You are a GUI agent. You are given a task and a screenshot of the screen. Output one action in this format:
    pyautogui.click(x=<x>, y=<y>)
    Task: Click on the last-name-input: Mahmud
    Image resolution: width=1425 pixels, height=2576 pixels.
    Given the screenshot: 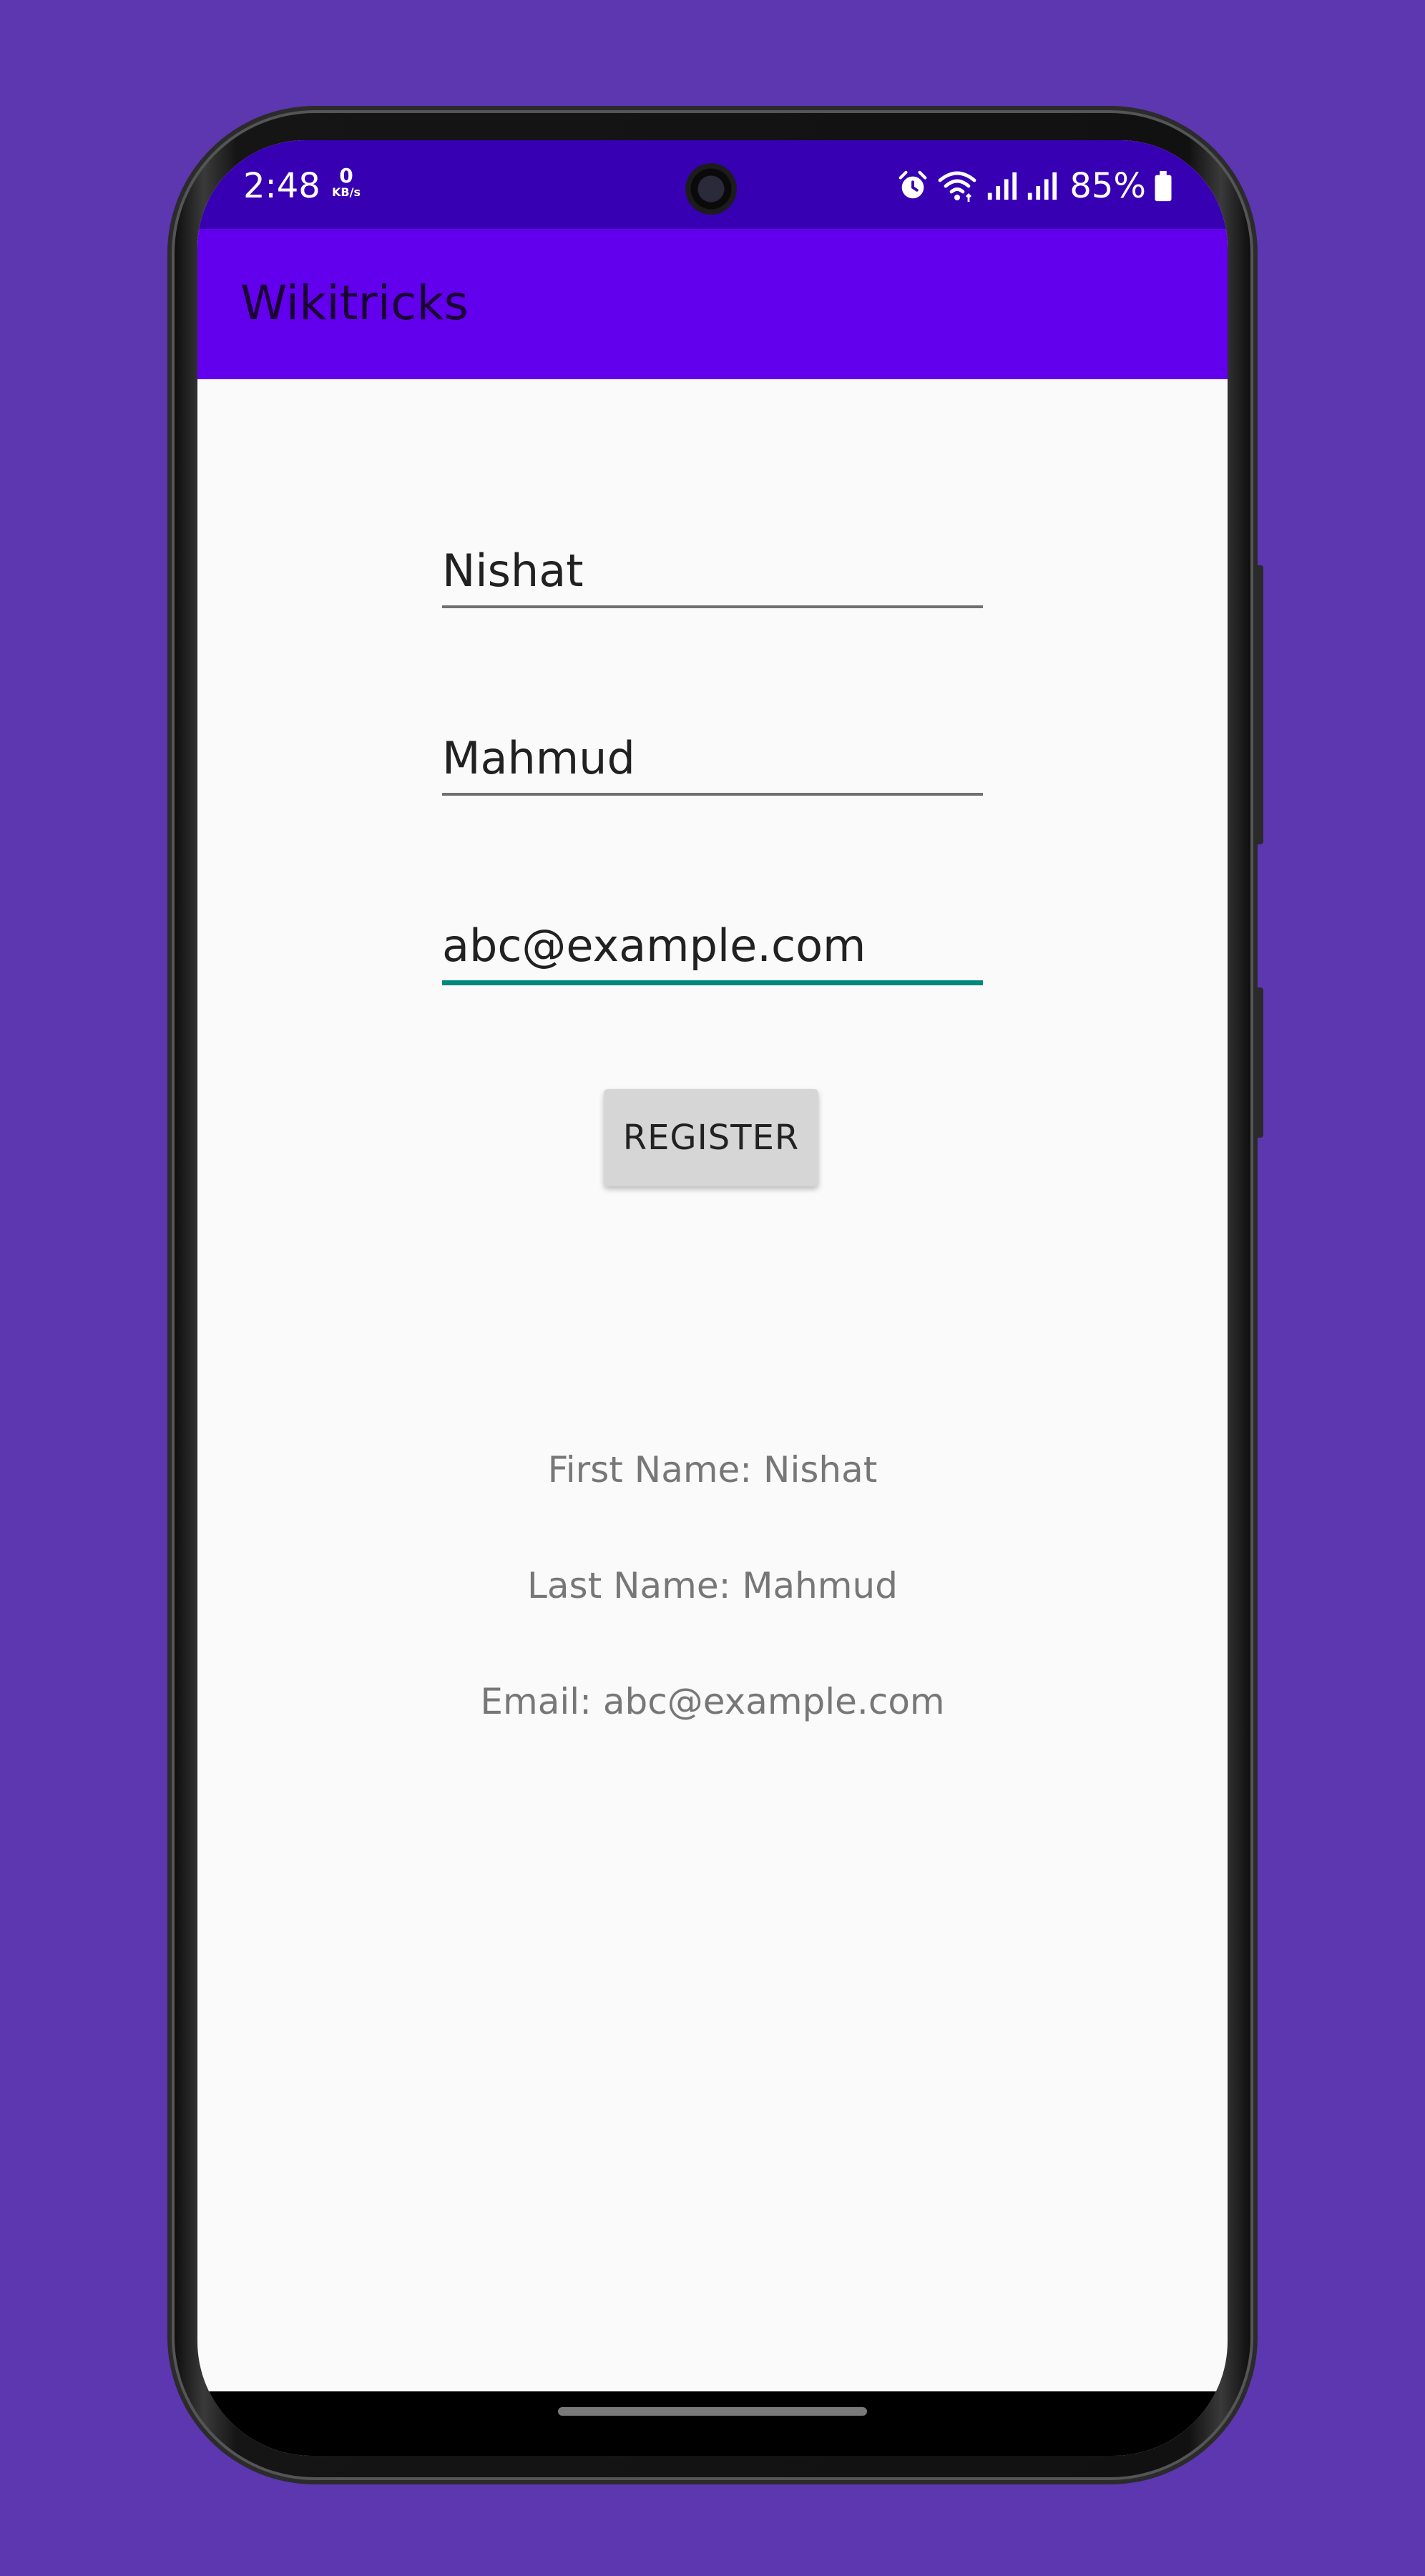 What is the action you would take?
    pyautogui.click(x=712, y=758)
    